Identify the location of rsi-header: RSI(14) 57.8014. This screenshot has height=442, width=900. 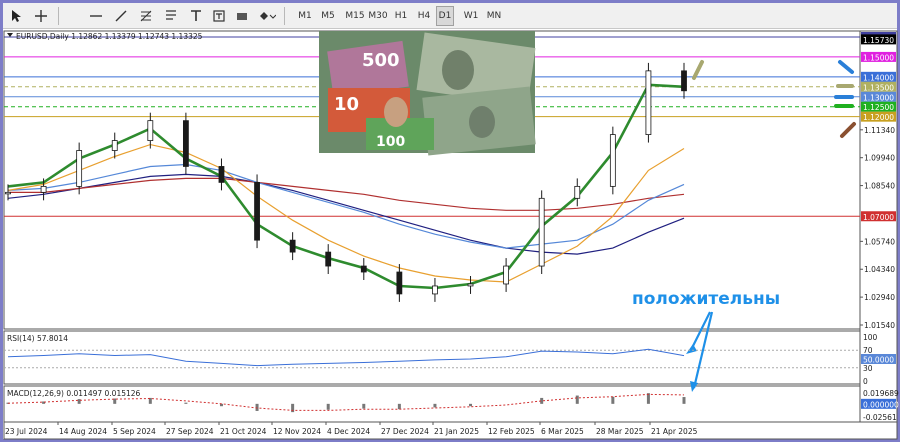
(37, 338).